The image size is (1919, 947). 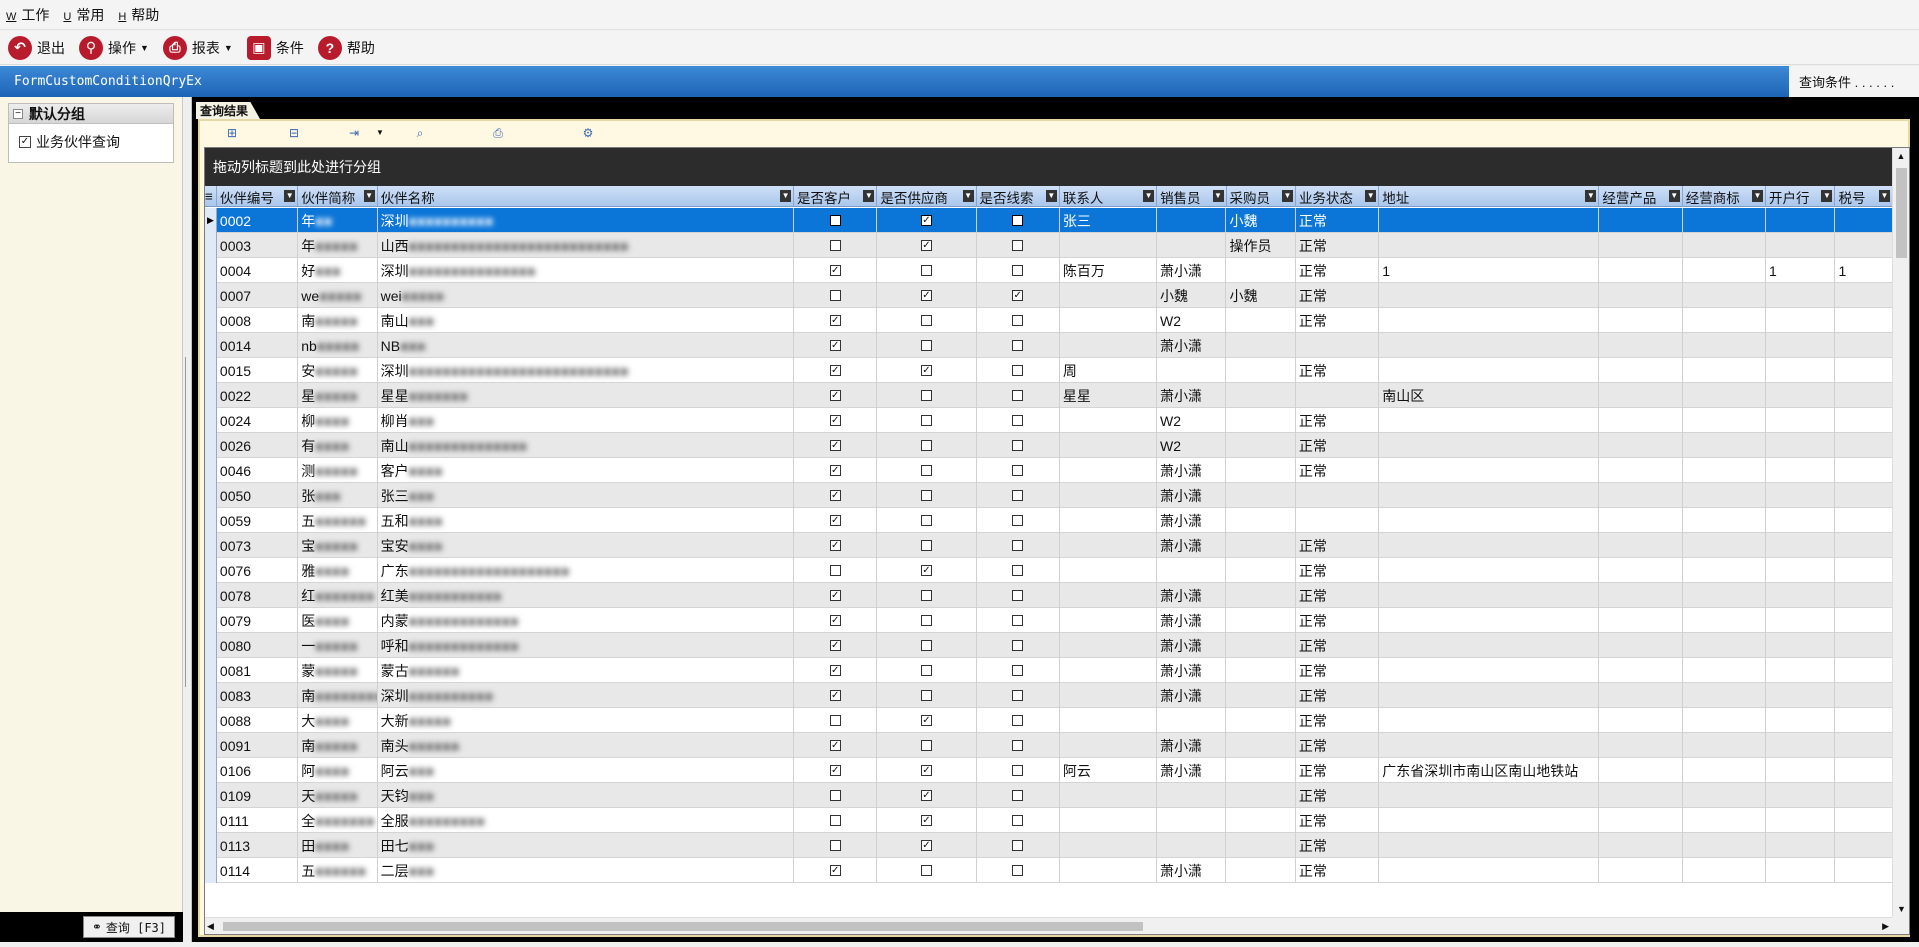 I want to click on operate-button: ⚲ 操作 ▼, so click(x=114, y=47).